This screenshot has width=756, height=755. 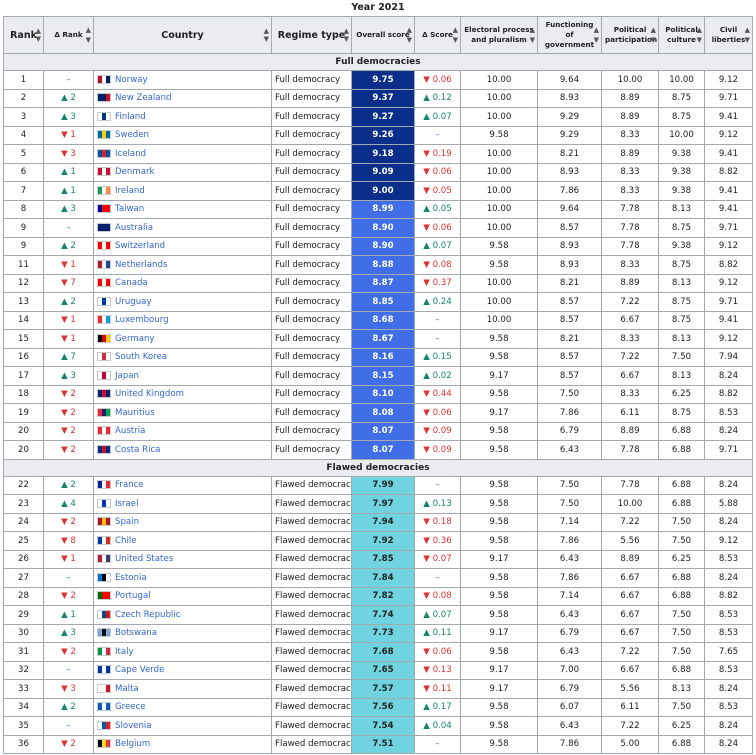 I want to click on column-header-delta-rank: Δ Rank ▲ ▼, so click(x=68, y=35).